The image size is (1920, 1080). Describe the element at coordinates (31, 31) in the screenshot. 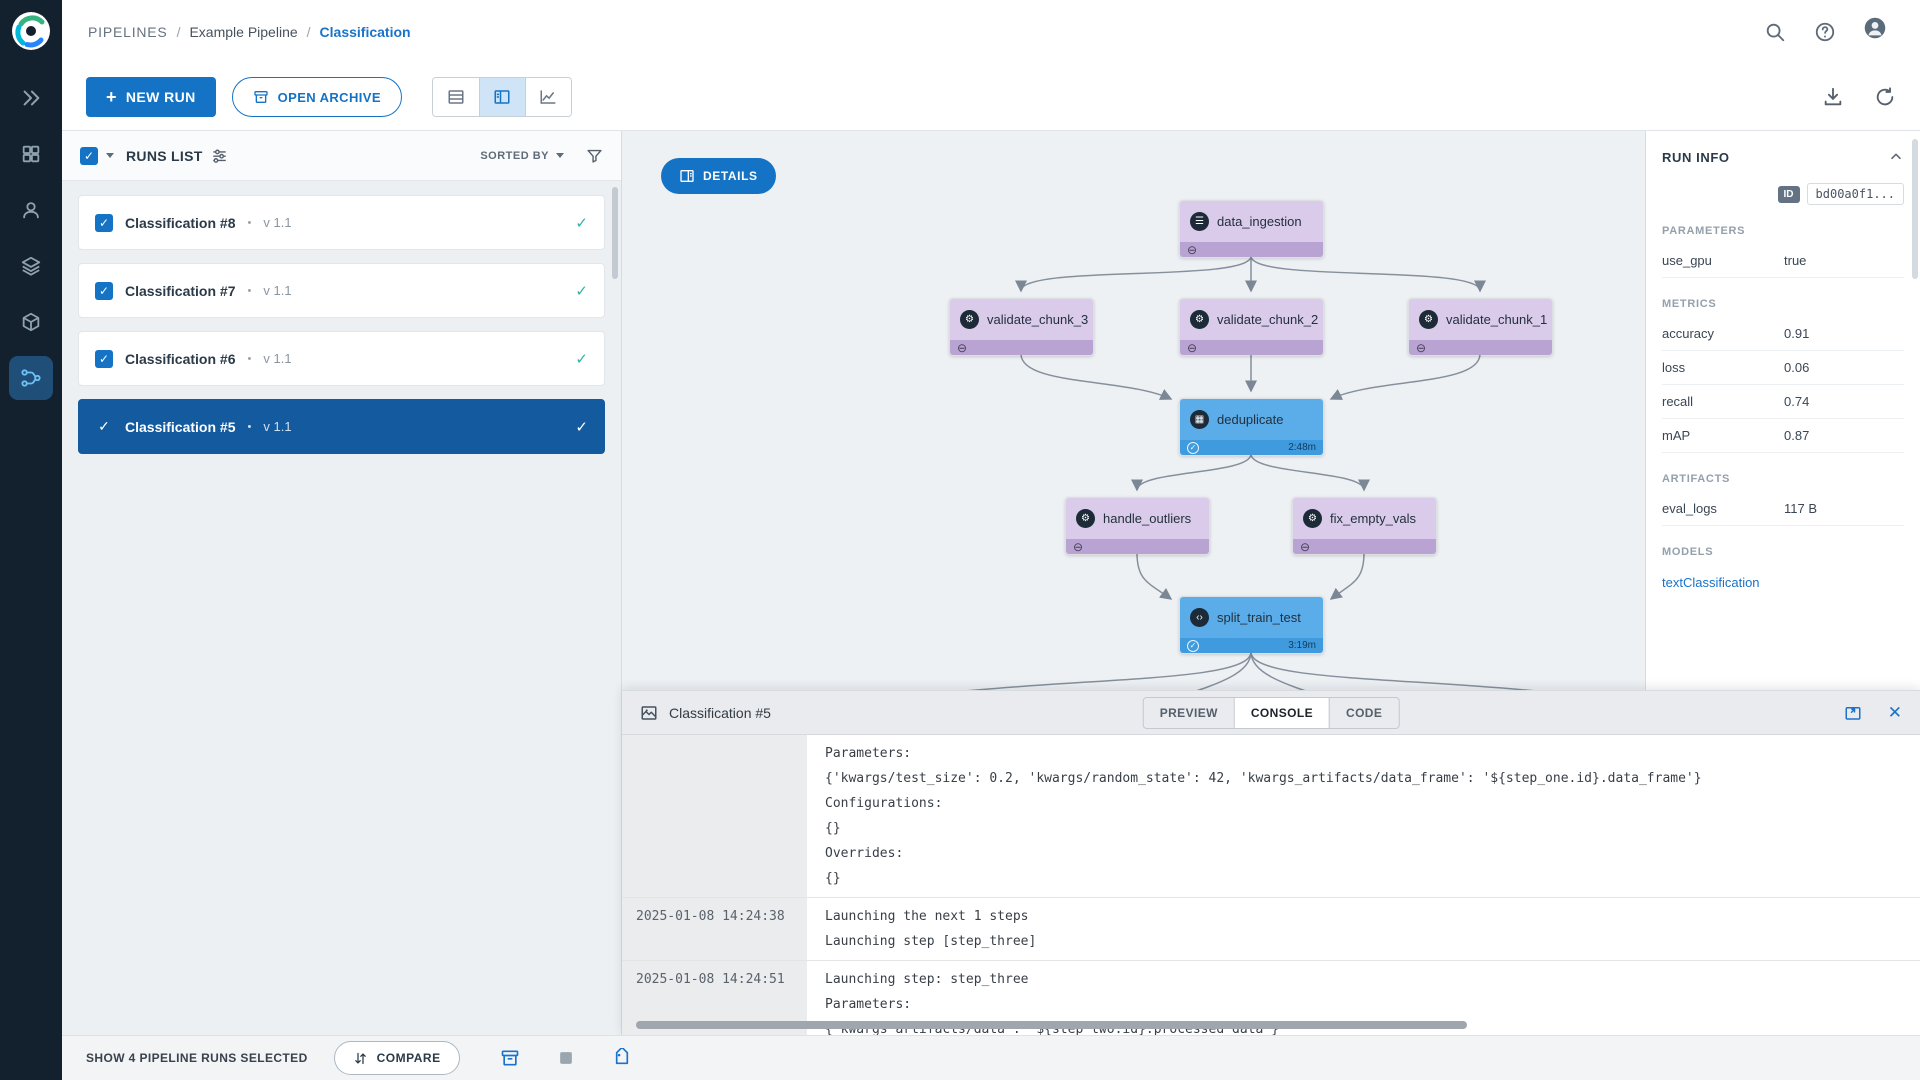

I see `app-logo-icon` at that location.